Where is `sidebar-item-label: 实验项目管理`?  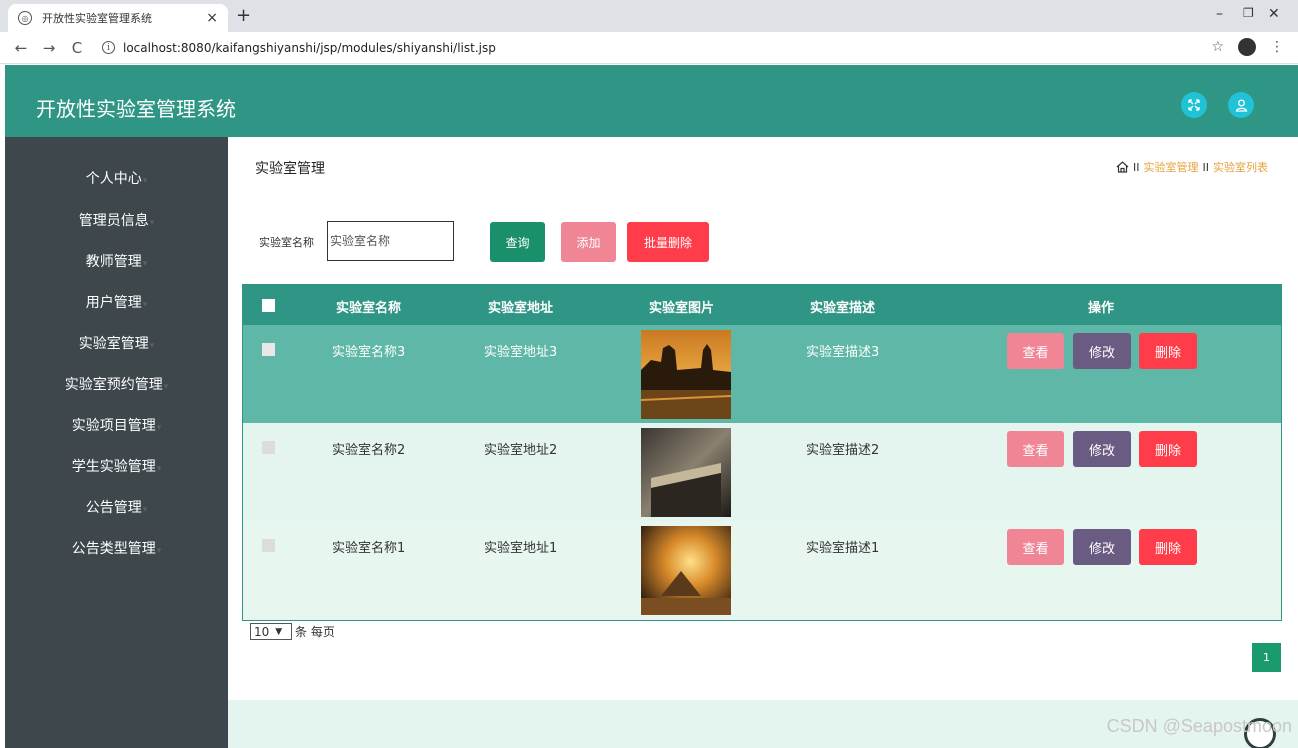
sidebar-item-label: 实验项目管理 is located at coordinates (113, 426).